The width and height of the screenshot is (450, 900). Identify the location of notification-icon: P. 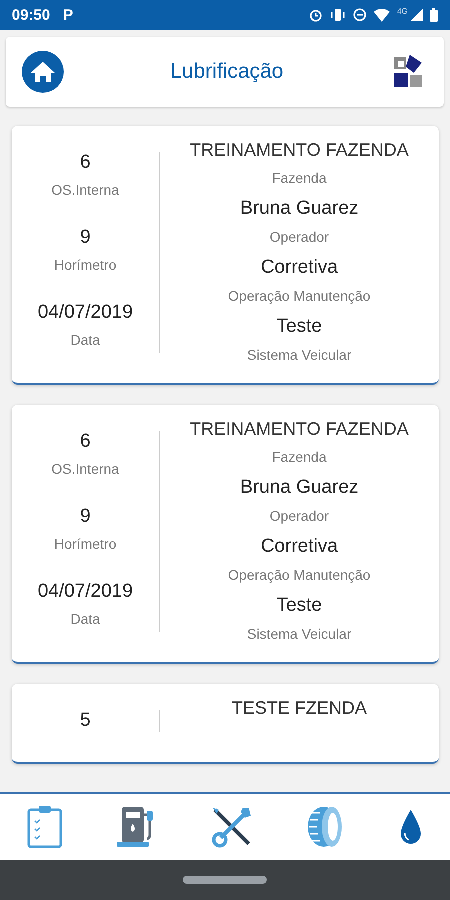
(68, 15).